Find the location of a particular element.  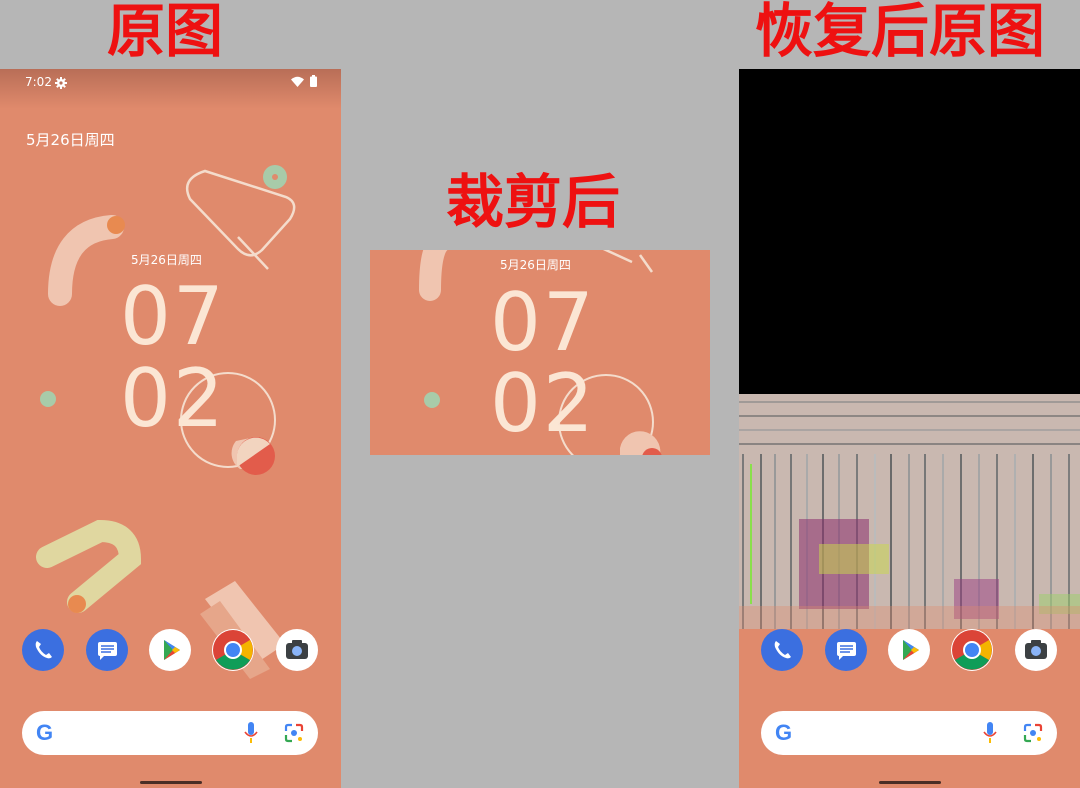

heading-cropped: 裁剪后 is located at coordinates (533, 202).